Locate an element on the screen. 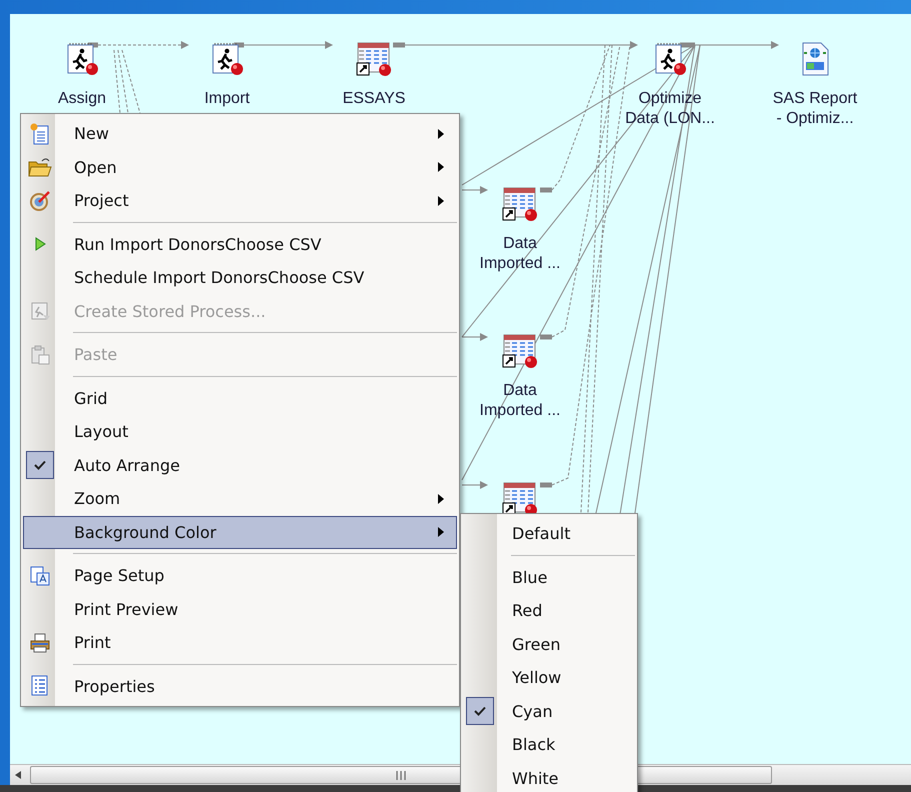 The width and height of the screenshot is (911, 792). node-label: Assign is located at coordinates (82, 99).